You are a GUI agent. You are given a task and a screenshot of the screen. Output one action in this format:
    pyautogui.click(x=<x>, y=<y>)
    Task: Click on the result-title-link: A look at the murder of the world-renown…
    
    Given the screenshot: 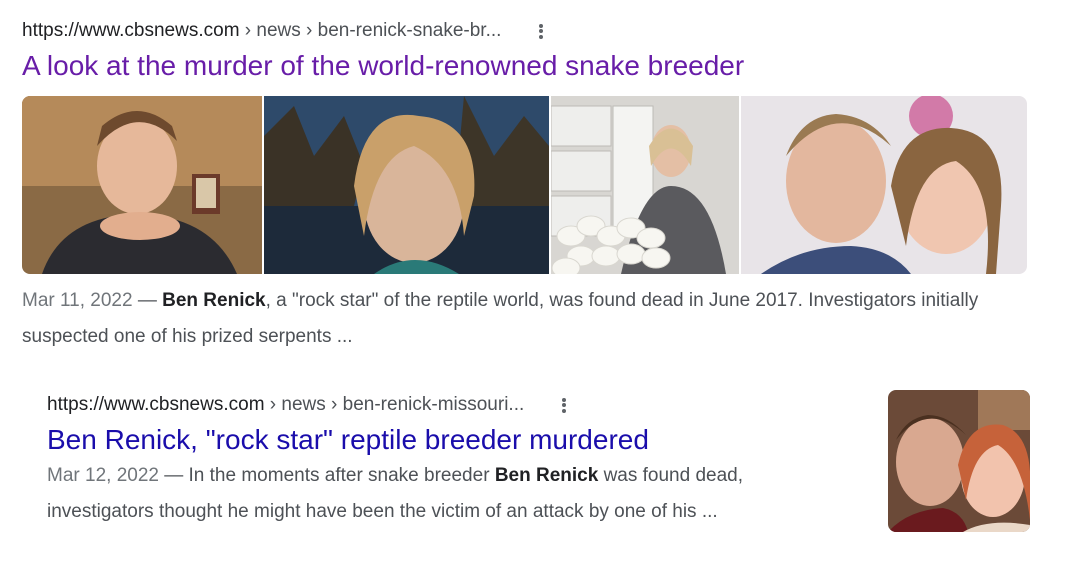 What is the action you would take?
    pyautogui.click(x=527, y=66)
    